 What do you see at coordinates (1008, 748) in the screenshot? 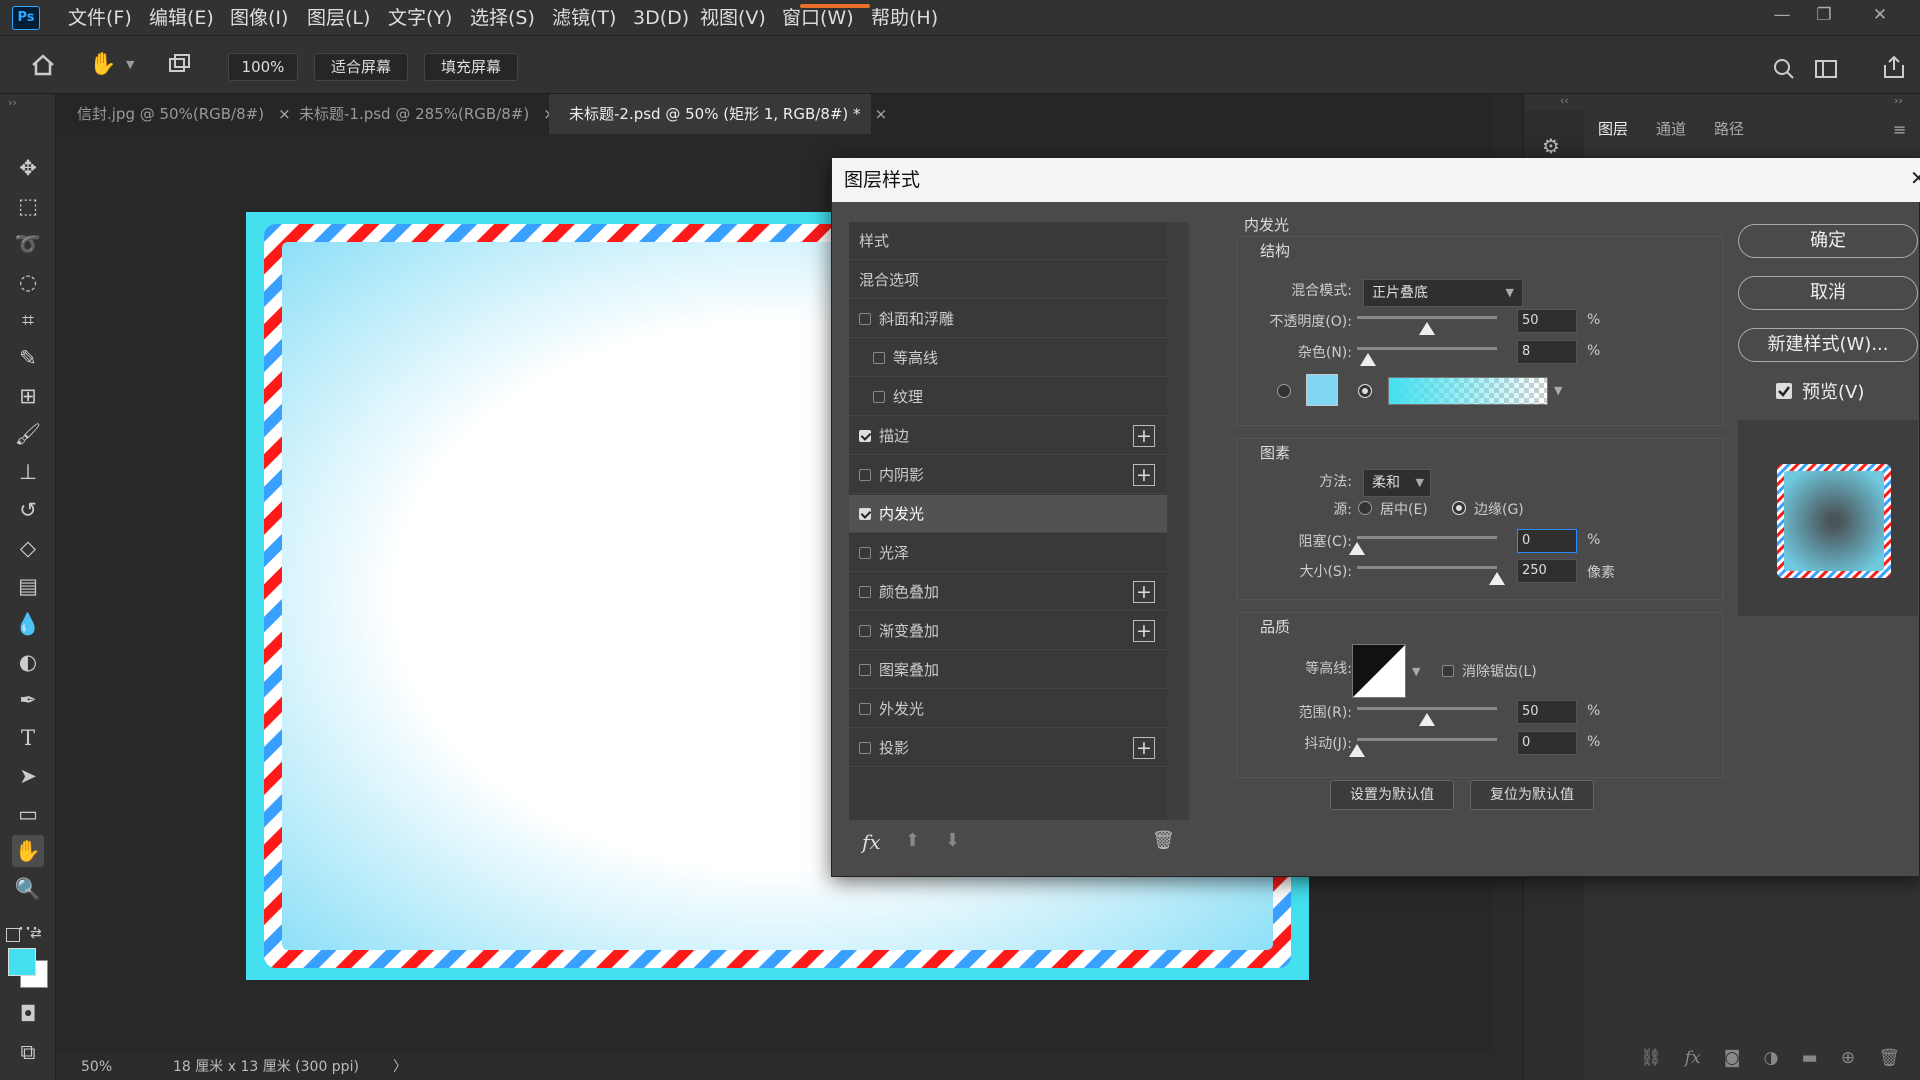
I see `style-item: 投影 +` at bounding box center [1008, 748].